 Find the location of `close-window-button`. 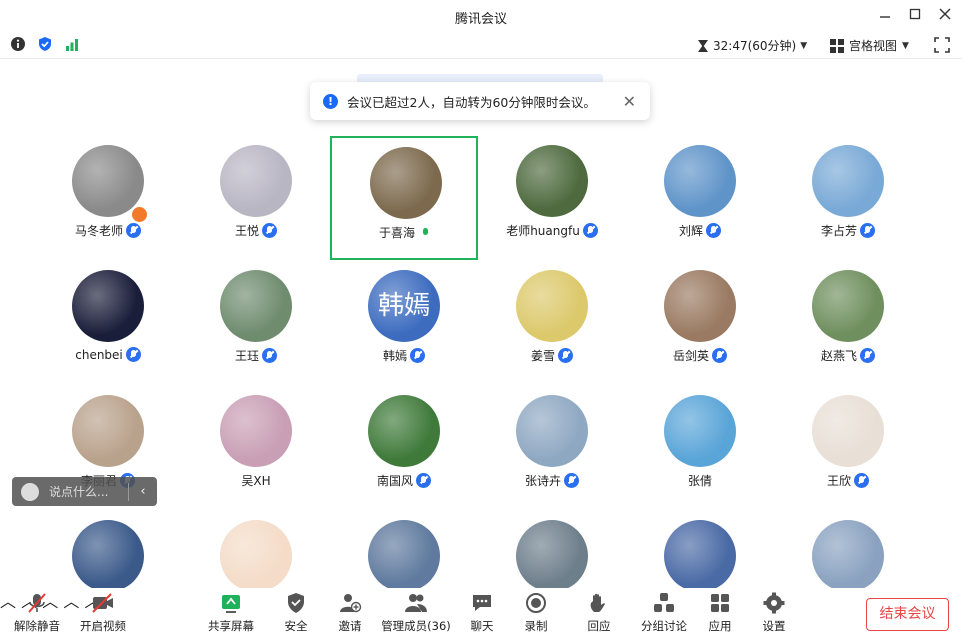

close-window-button is located at coordinates (945, 16).